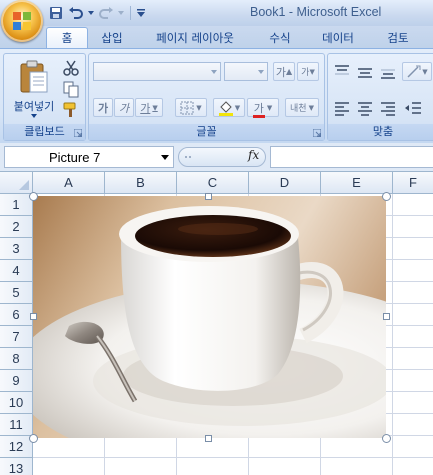 The image size is (433, 475). What do you see at coordinates (414, 71) in the screenshot?
I see `orientation-icon` at bounding box center [414, 71].